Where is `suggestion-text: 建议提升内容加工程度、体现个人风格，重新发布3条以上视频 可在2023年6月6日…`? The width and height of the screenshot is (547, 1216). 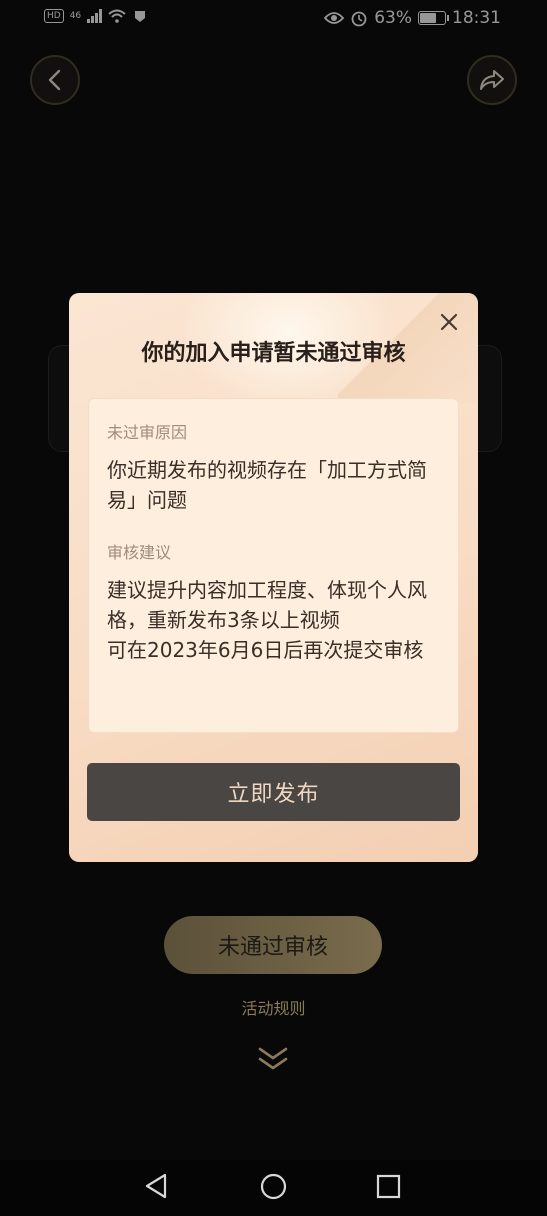 suggestion-text: 建议提升内容加工程度、体现个人风格，重新发布3条以上视频 可在2023年6月6日… is located at coordinates (273, 620).